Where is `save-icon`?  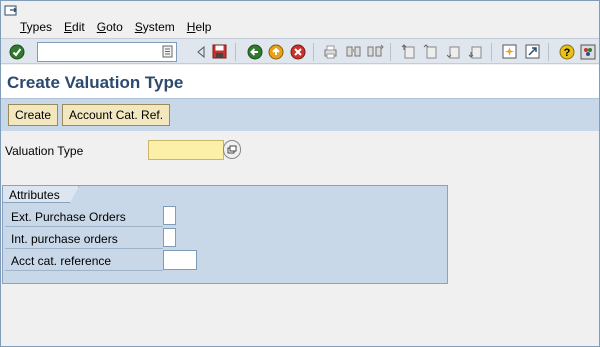
save-icon is located at coordinates (219, 51).